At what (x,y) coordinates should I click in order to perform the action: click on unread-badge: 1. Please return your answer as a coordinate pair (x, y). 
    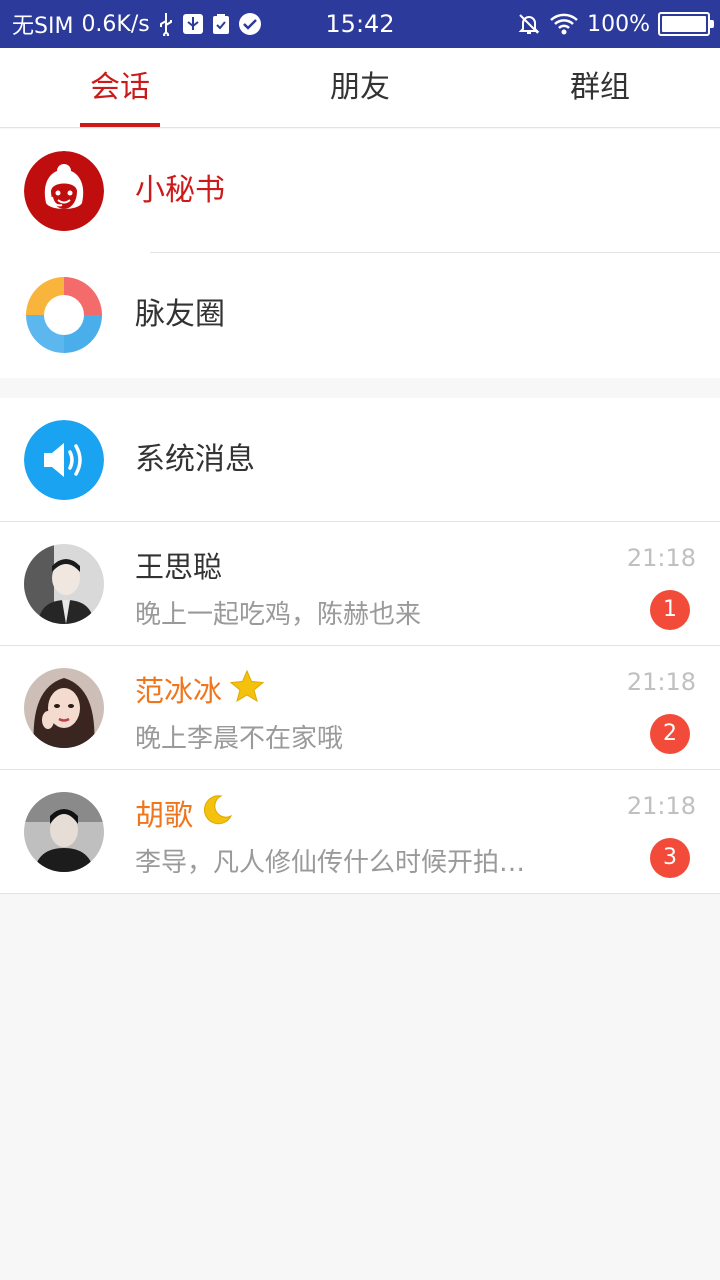
    Looking at the image, I should click on (670, 610).